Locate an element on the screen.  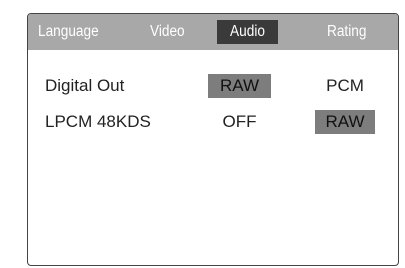
tab-audio: Audio is located at coordinates (247, 32).